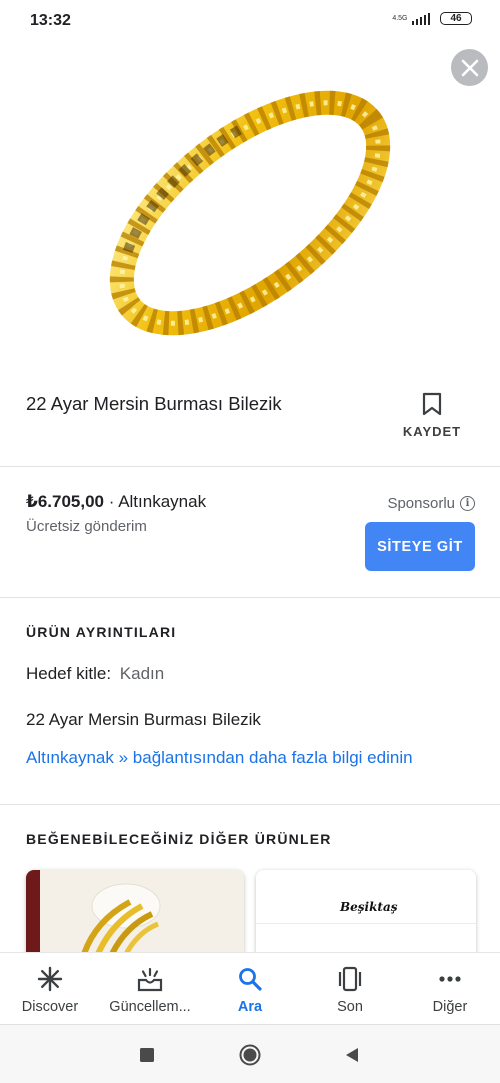  I want to click on product-title: 22 Ayar Mersin Burması Bilezik, so click(154, 403).